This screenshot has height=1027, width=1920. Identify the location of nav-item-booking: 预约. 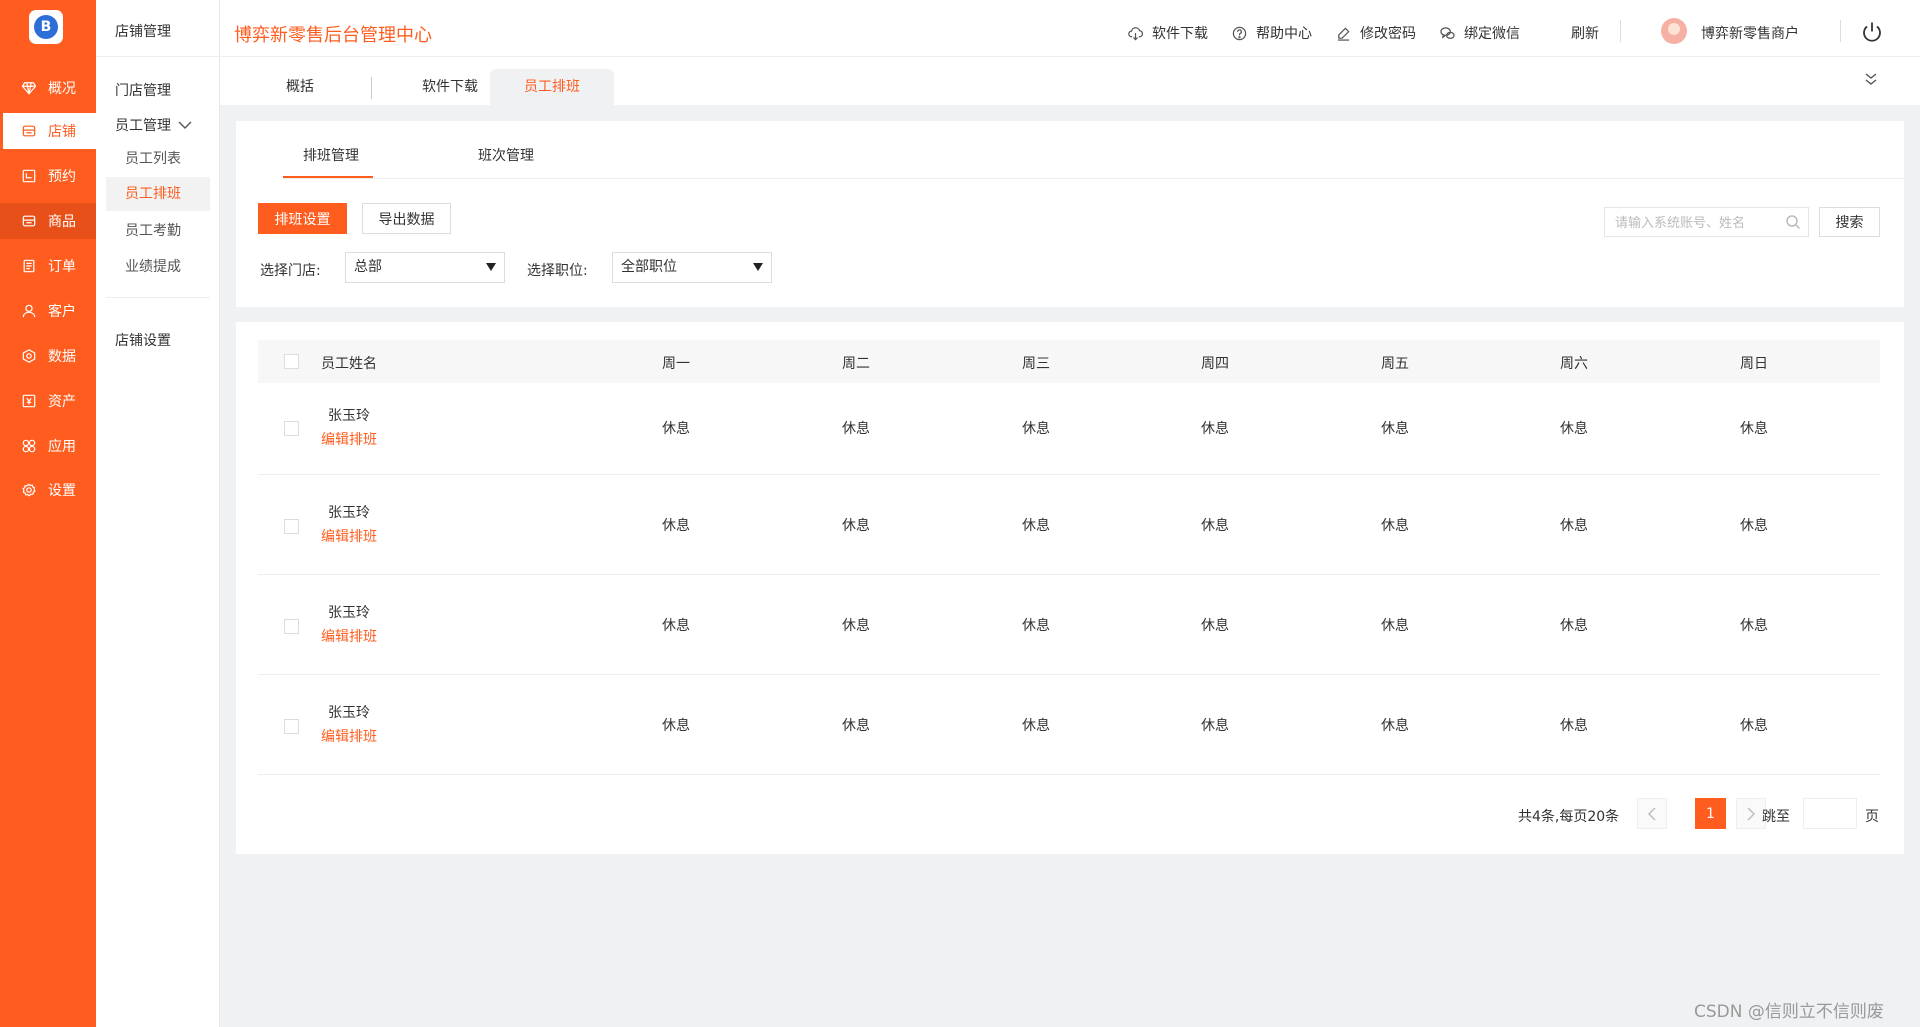
(48, 176).